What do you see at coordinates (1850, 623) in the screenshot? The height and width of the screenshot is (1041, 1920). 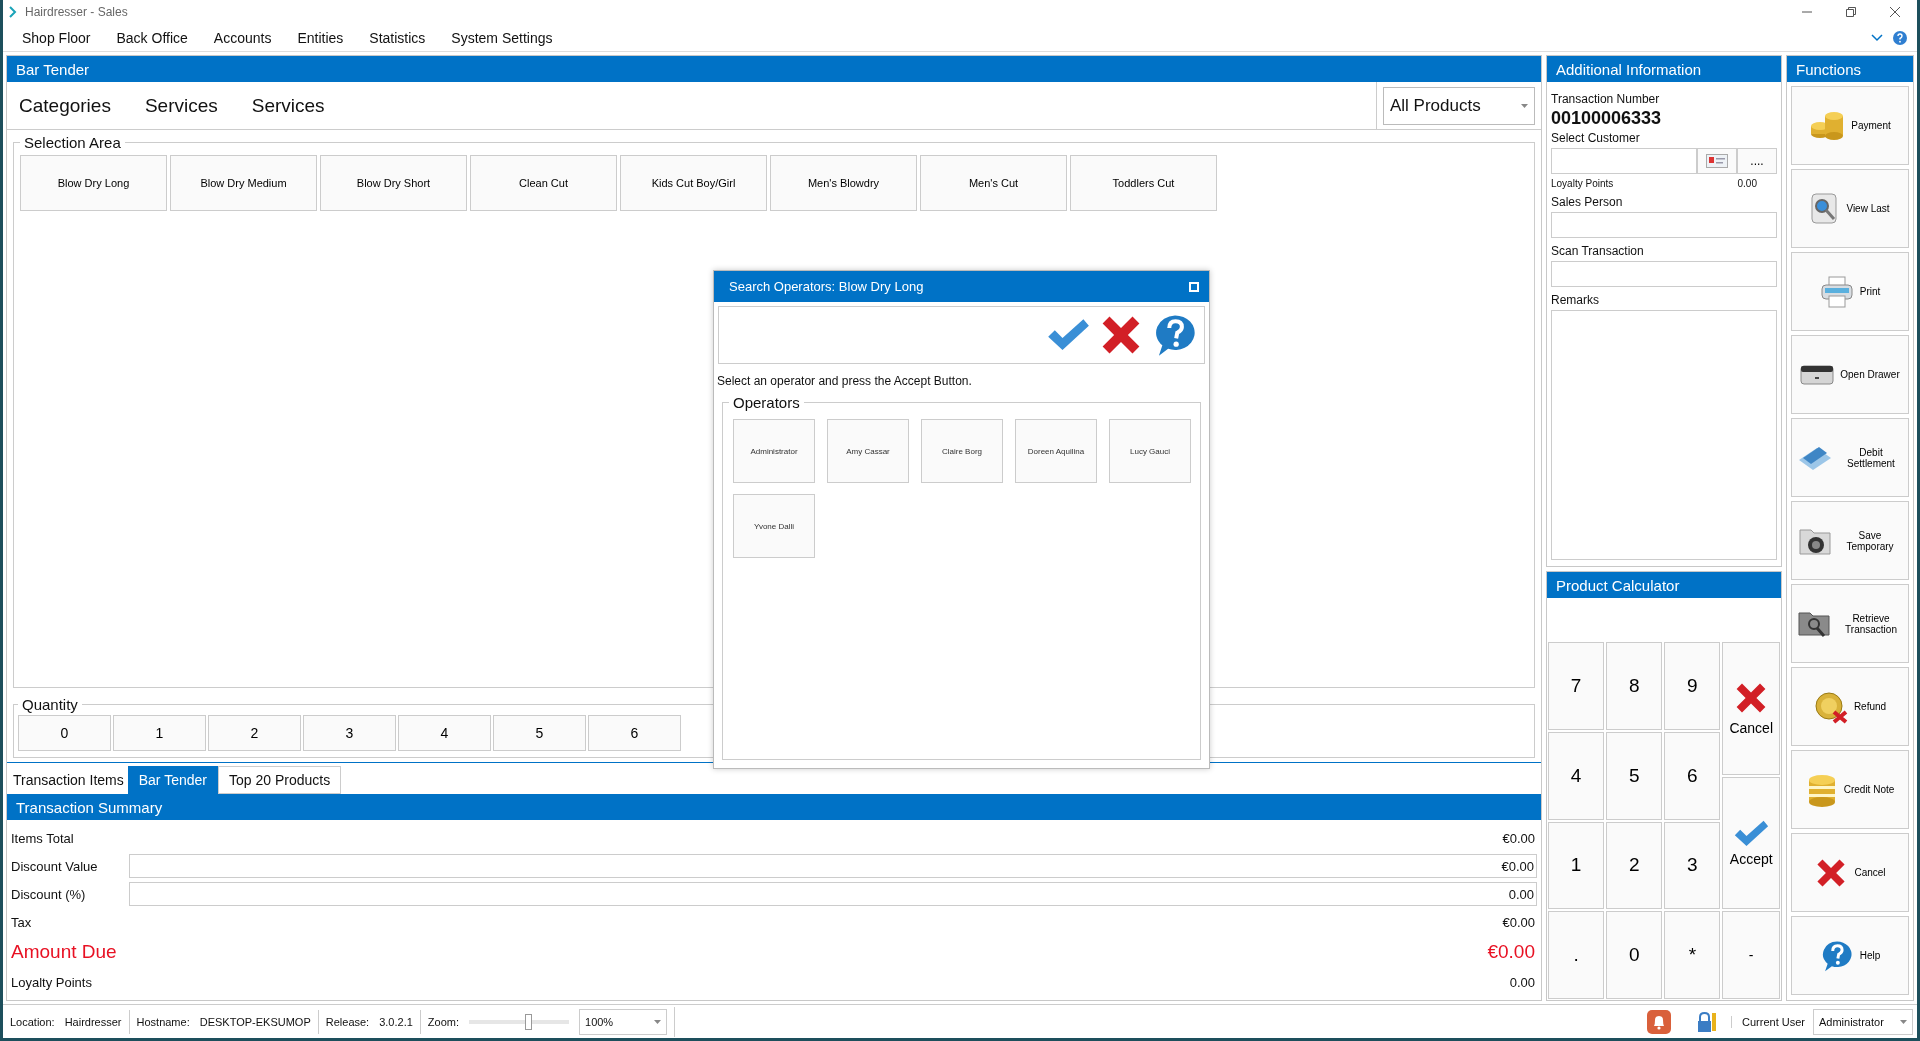 I see `function-button: Retrieve Transaction` at bounding box center [1850, 623].